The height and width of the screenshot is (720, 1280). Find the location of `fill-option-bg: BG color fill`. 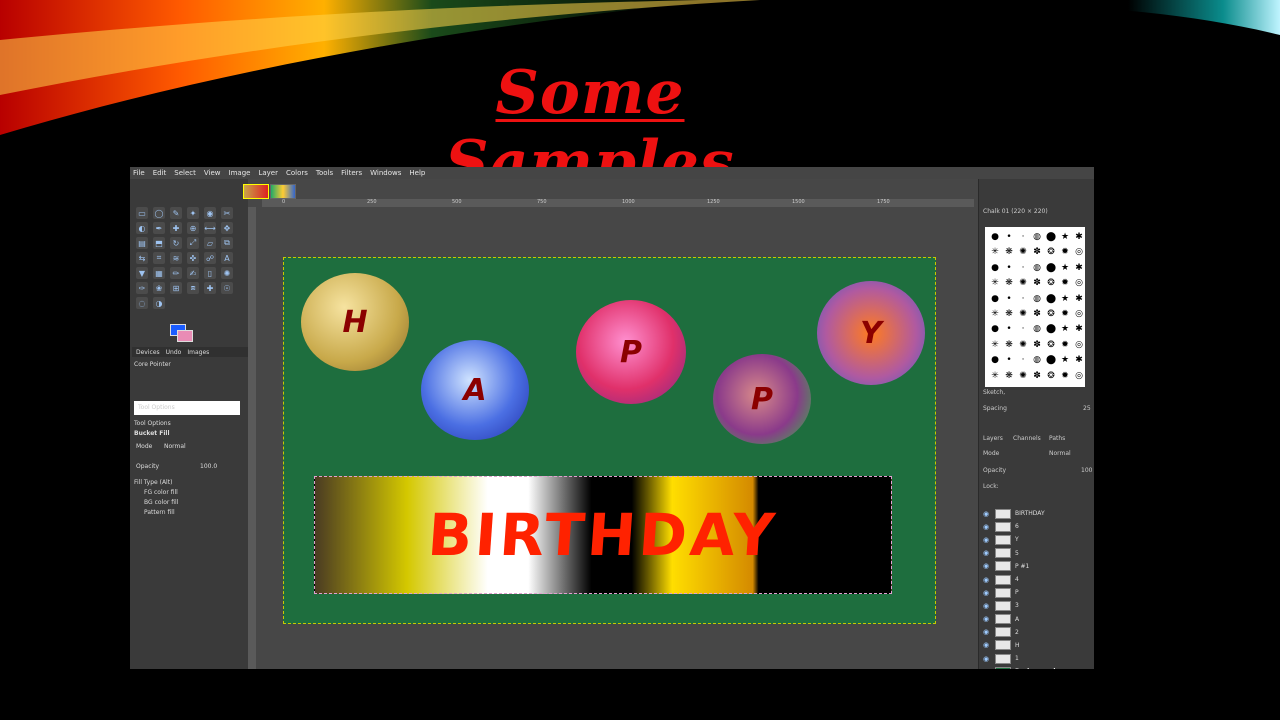

fill-option-bg: BG color fill is located at coordinates (161, 502).